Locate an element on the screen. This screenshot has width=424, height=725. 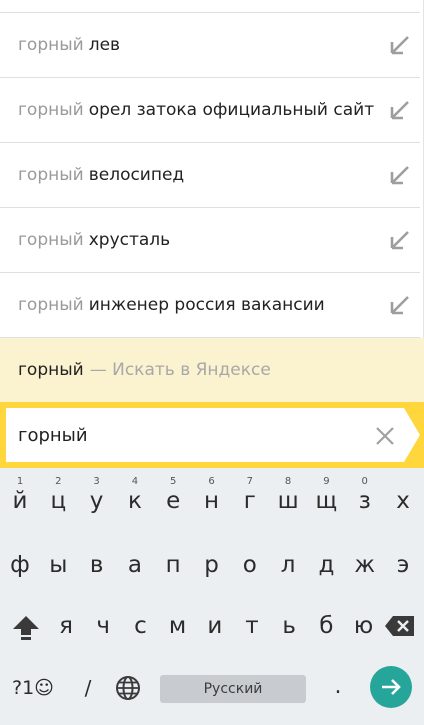
key-1-7: 8ш is located at coordinates (288, 496).